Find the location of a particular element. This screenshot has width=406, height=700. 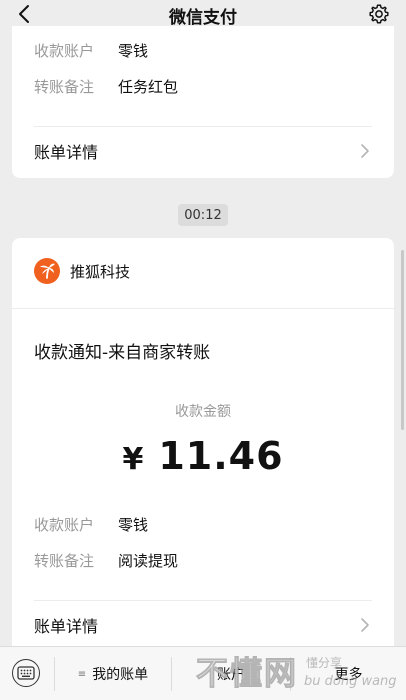

menu-list-icon: ≡ is located at coordinates (82, 674).